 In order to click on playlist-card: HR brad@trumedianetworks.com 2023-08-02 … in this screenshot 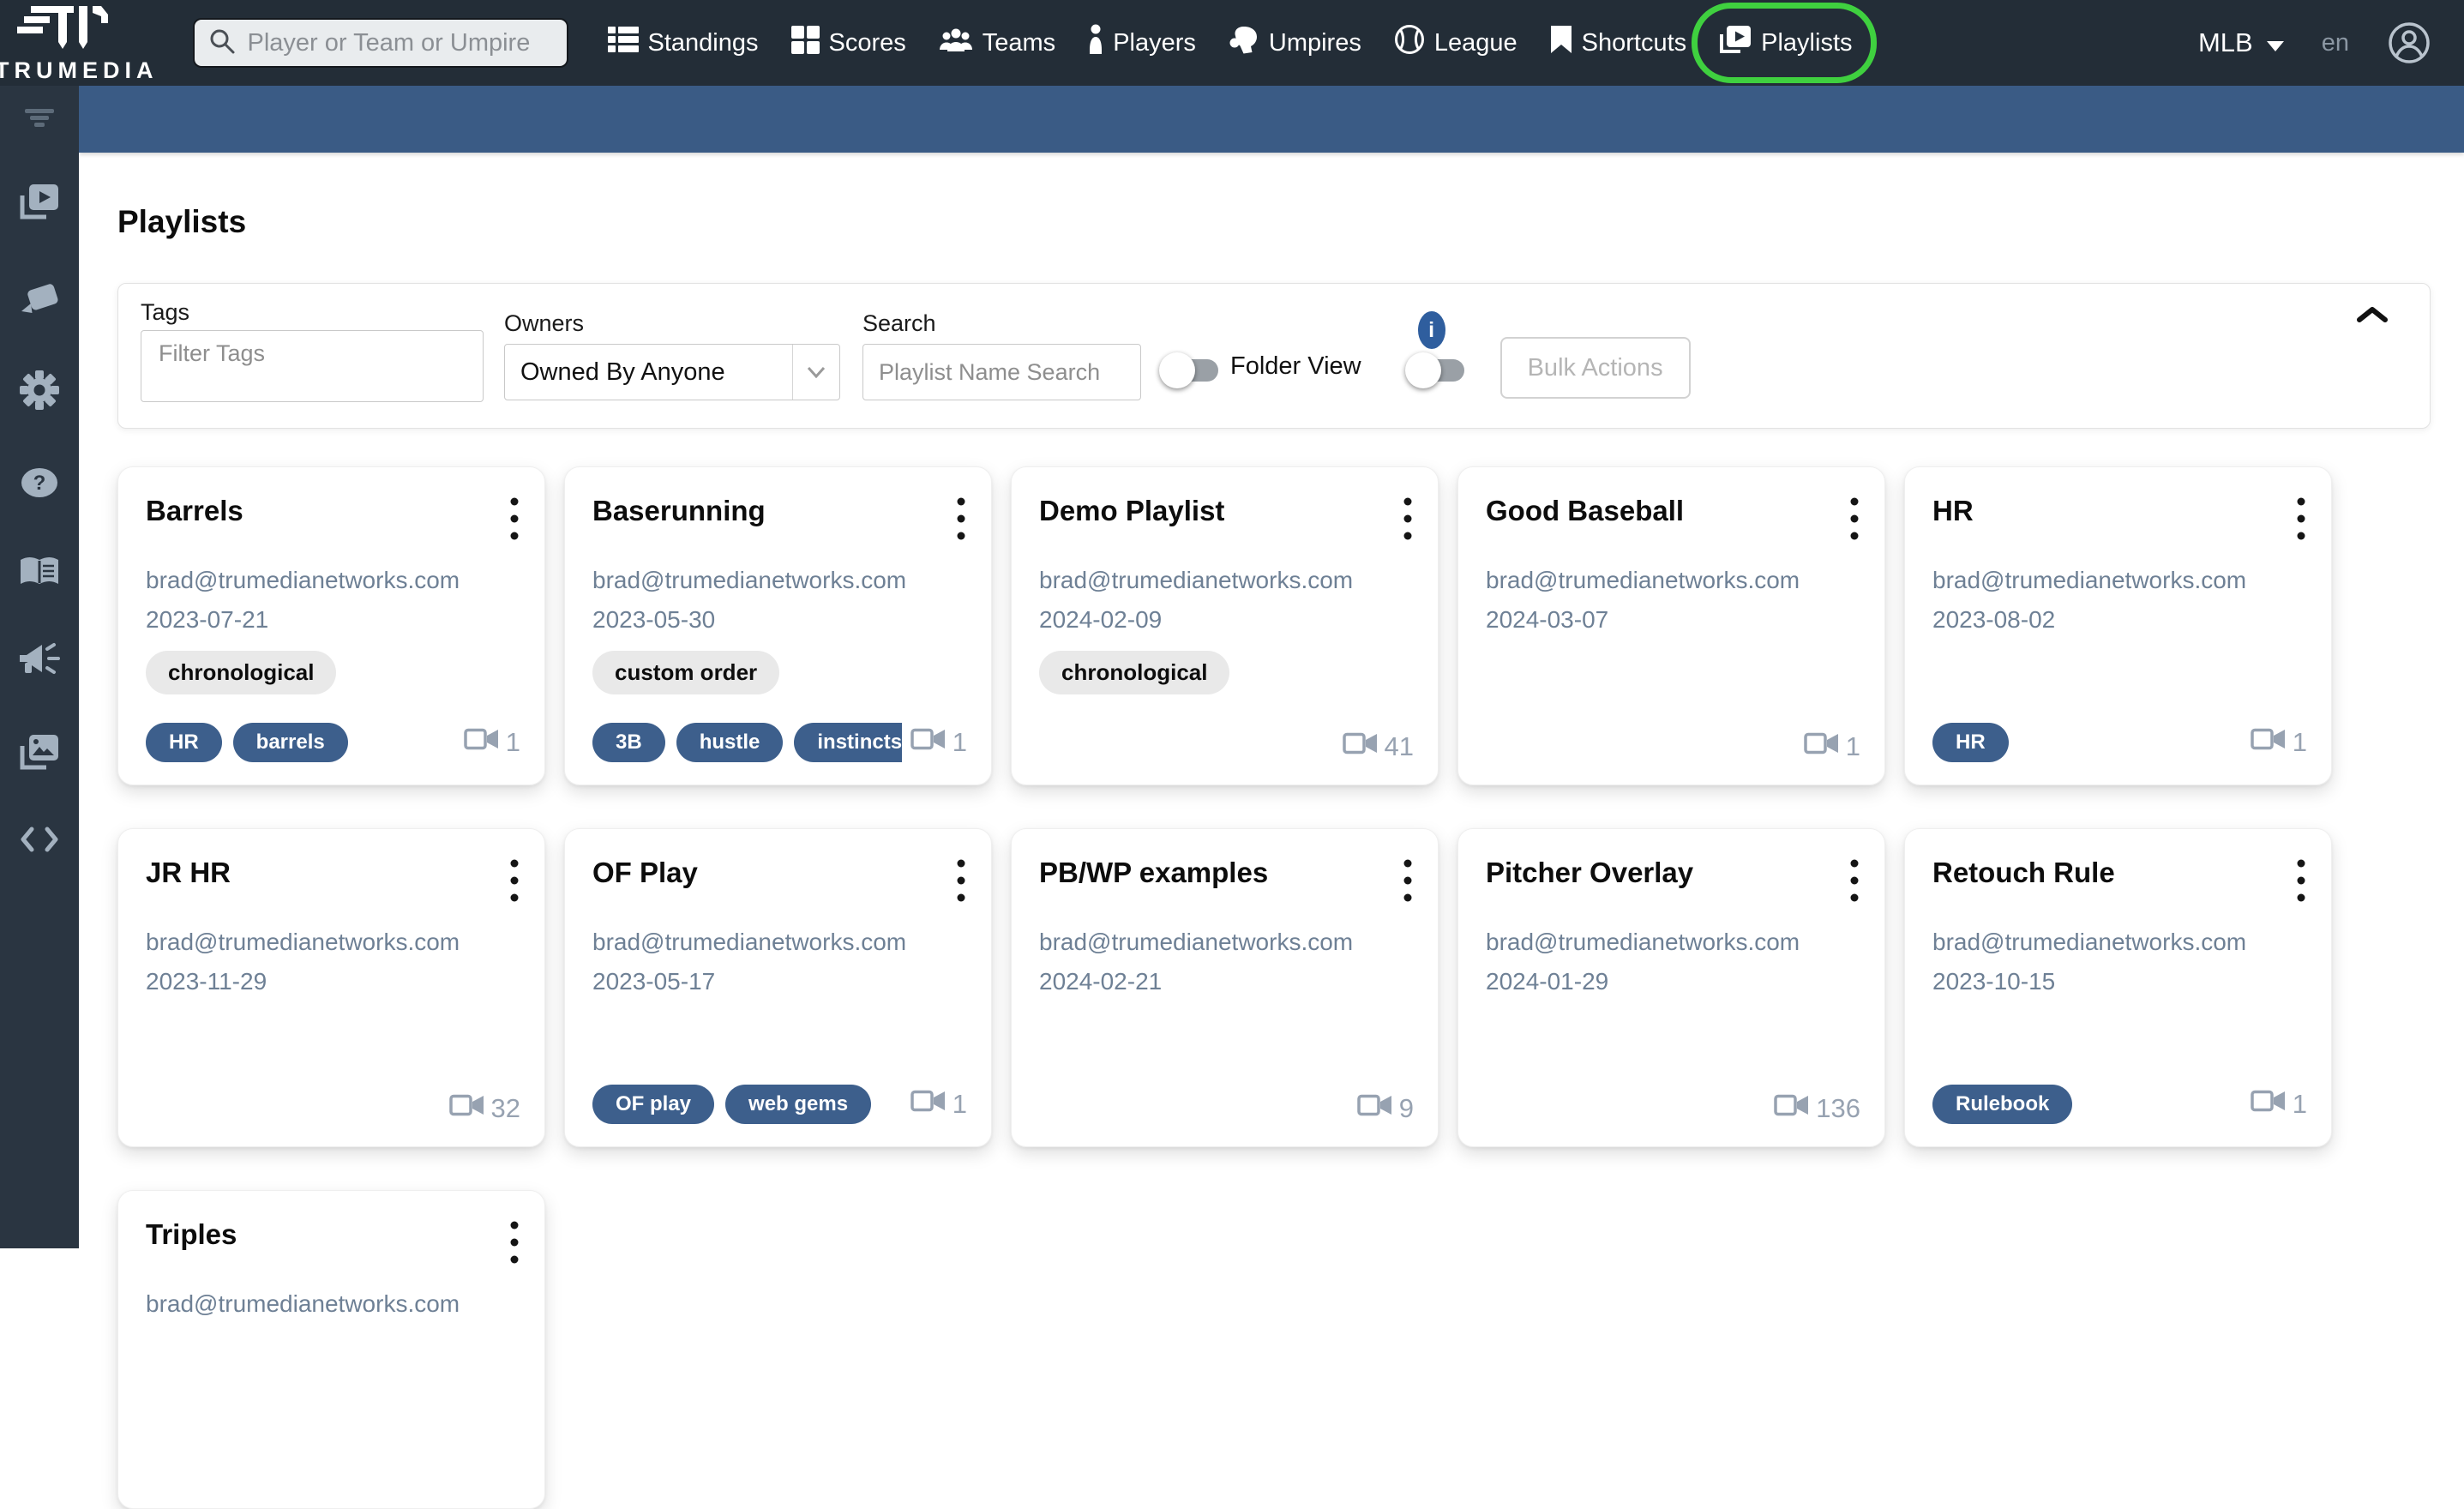, I will do `click(2118, 625)`.